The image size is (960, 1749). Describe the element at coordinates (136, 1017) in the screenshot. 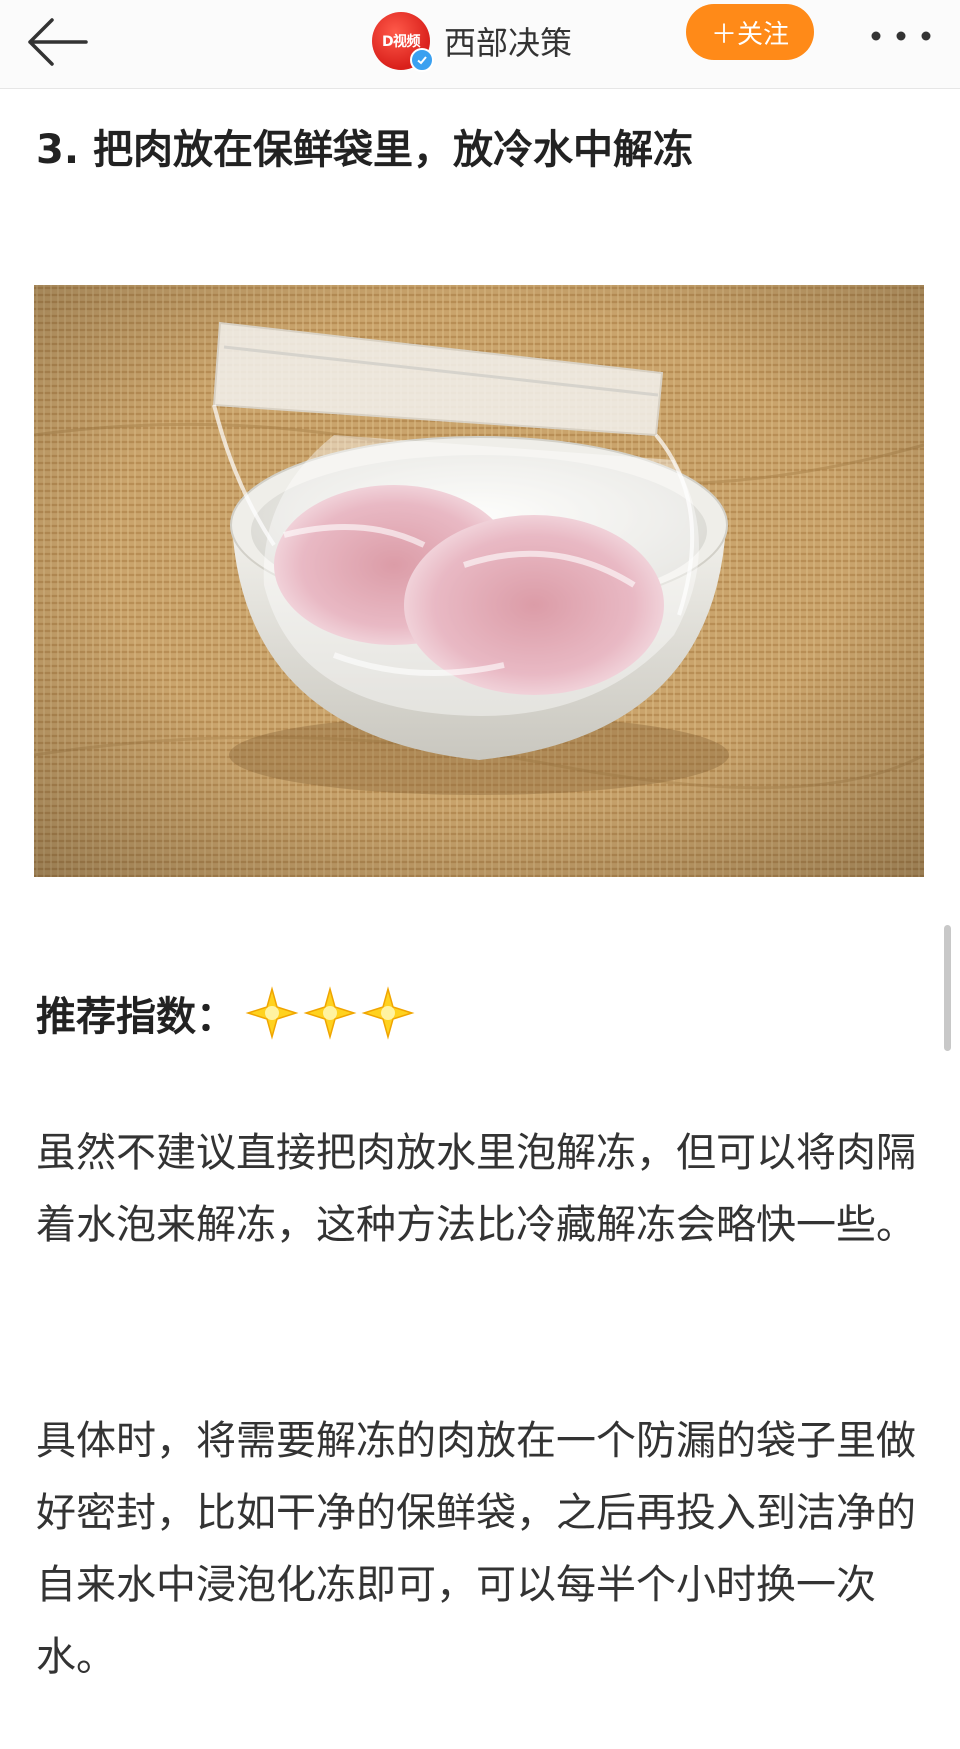

I see `rating-label: 推荐指数：` at that location.